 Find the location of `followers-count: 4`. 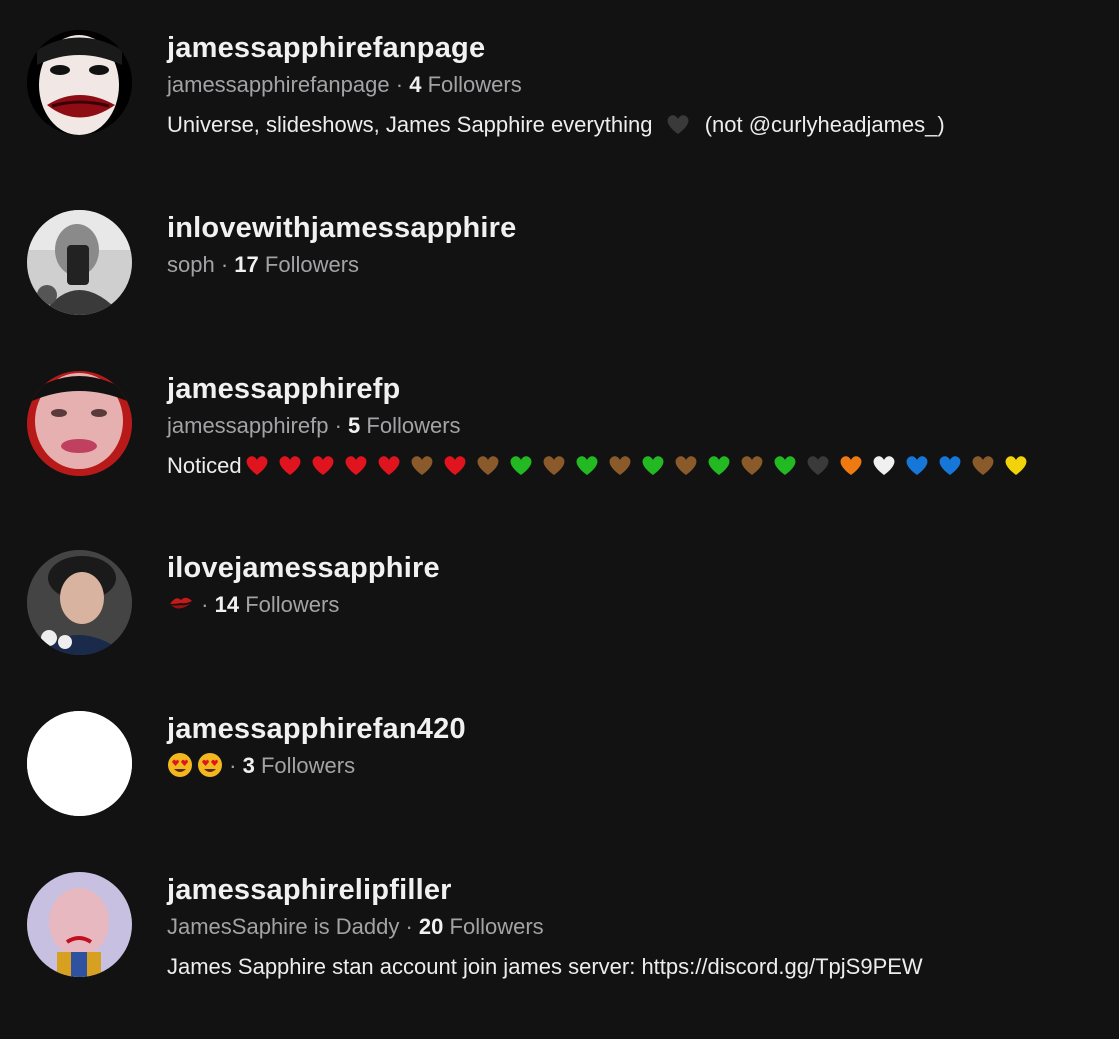

followers-count: 4 is located at coordinates (415, 84).